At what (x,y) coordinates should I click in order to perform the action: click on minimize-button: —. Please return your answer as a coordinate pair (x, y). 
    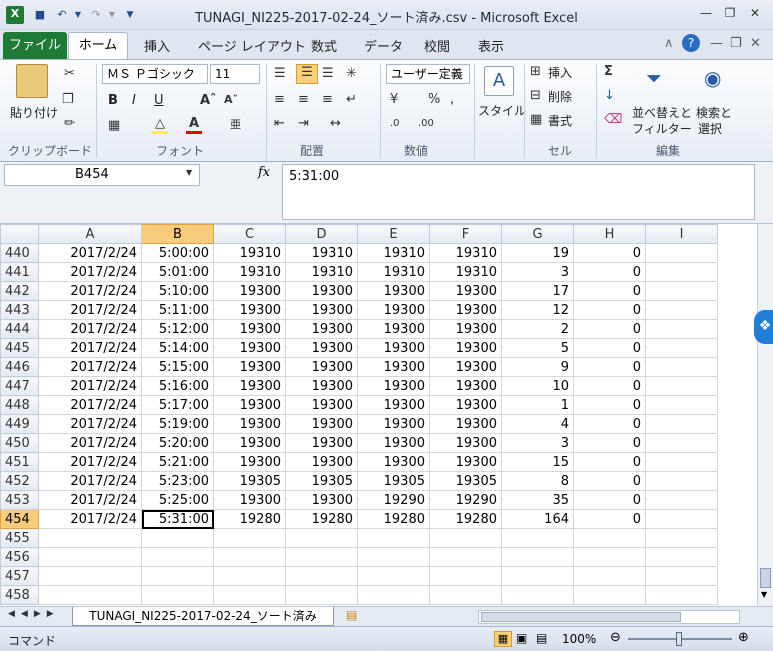
    Looking at the image, I should click on (706, 14).